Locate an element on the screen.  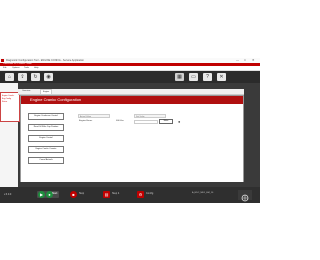
upload-icon: ⇪ is located at coordinates (22, 77).